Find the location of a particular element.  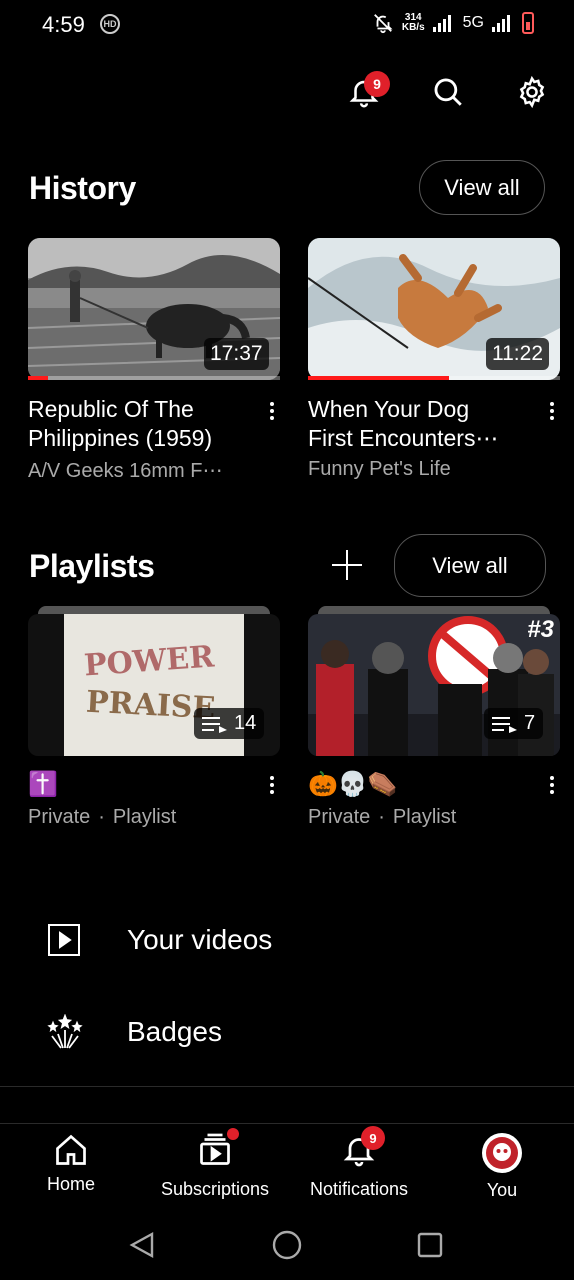

search-icon is located at coordinates (448, 92).